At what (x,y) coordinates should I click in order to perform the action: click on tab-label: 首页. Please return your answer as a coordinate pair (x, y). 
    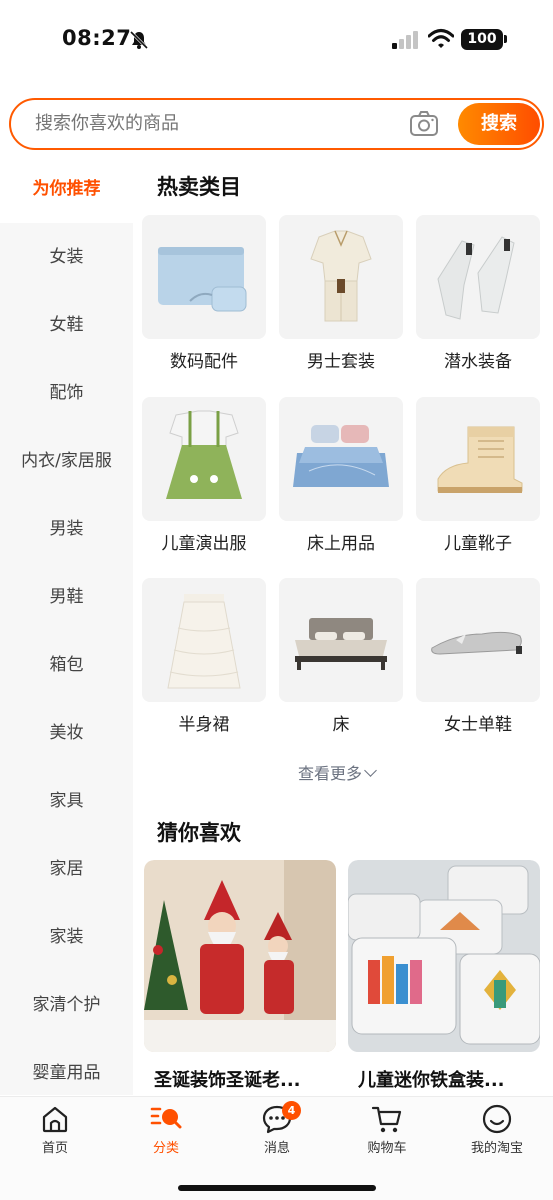
    Looking at the image, I should click on (54, 1148).